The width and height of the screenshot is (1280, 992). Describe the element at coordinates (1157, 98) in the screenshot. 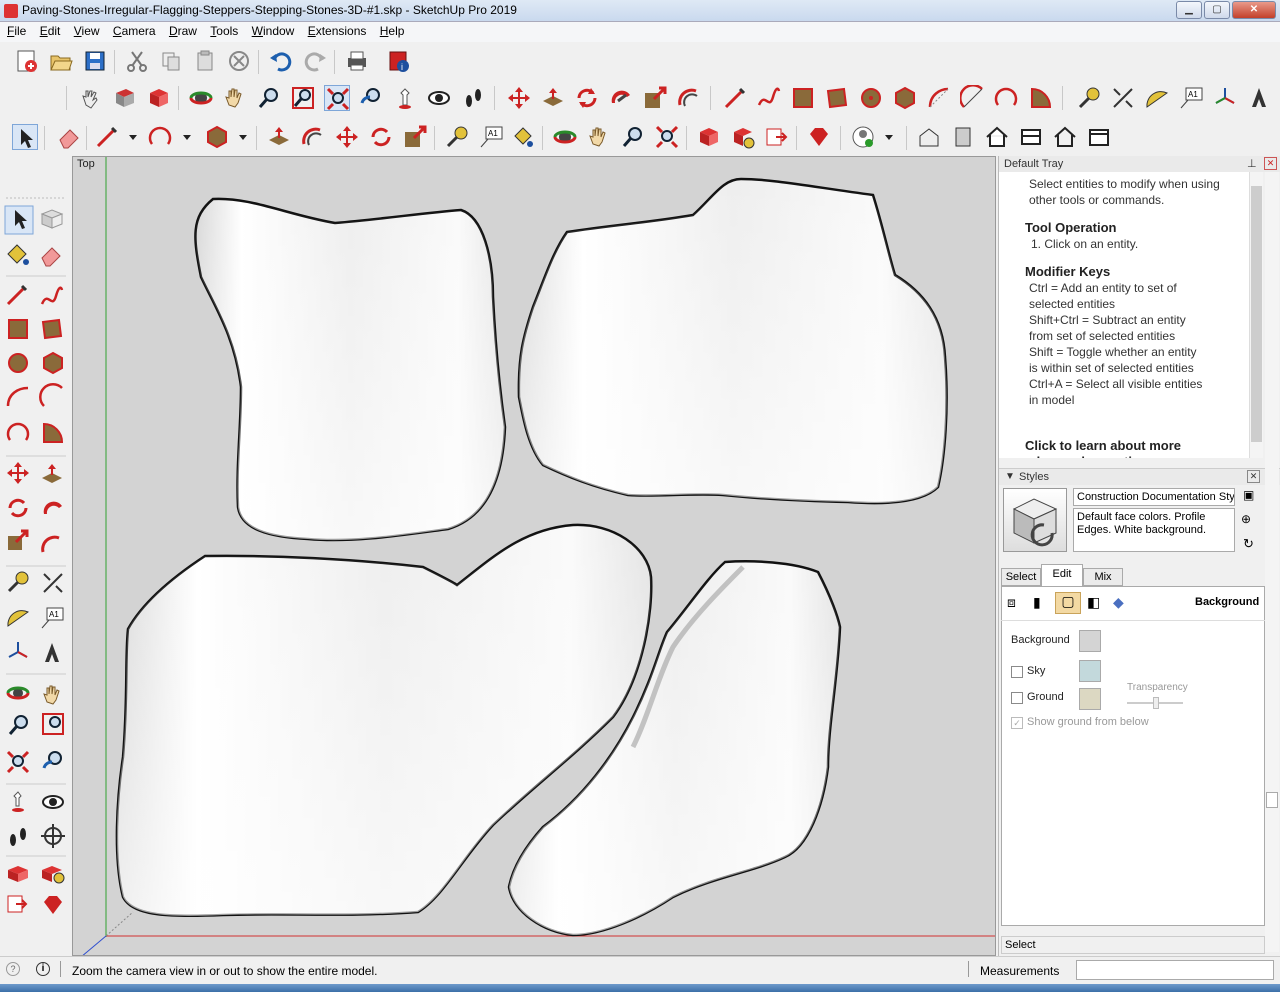

I see `protractor-icon` at that location.